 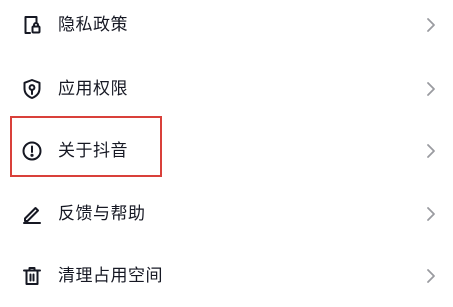 What do you see at coordinates (93, 151) in the screenshot?
I see `menu-item-label: 关于抖音` at bounding box center [93, 151].